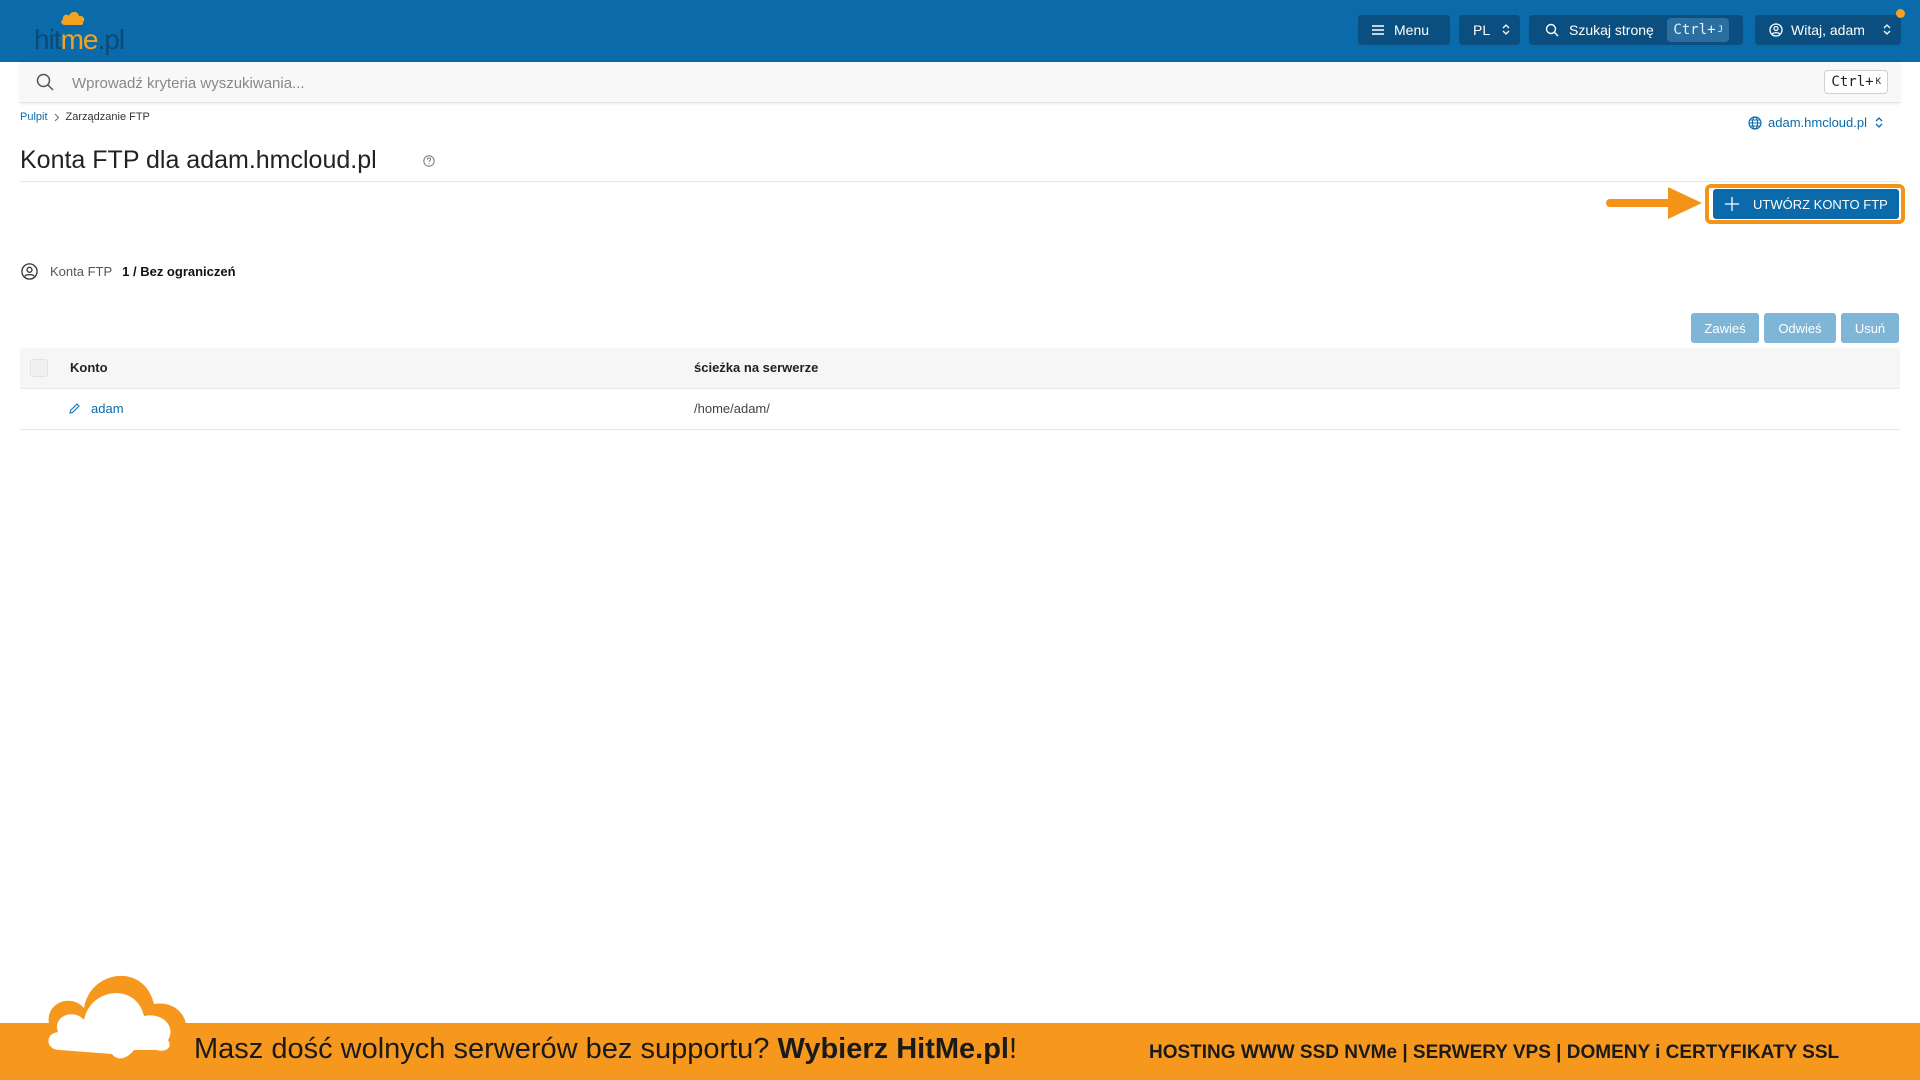 The image size is (1920, 1080). Describe the element at coordinates (1654, 203) in the screenshot. I see `highlight-arrow-icon` at that location.